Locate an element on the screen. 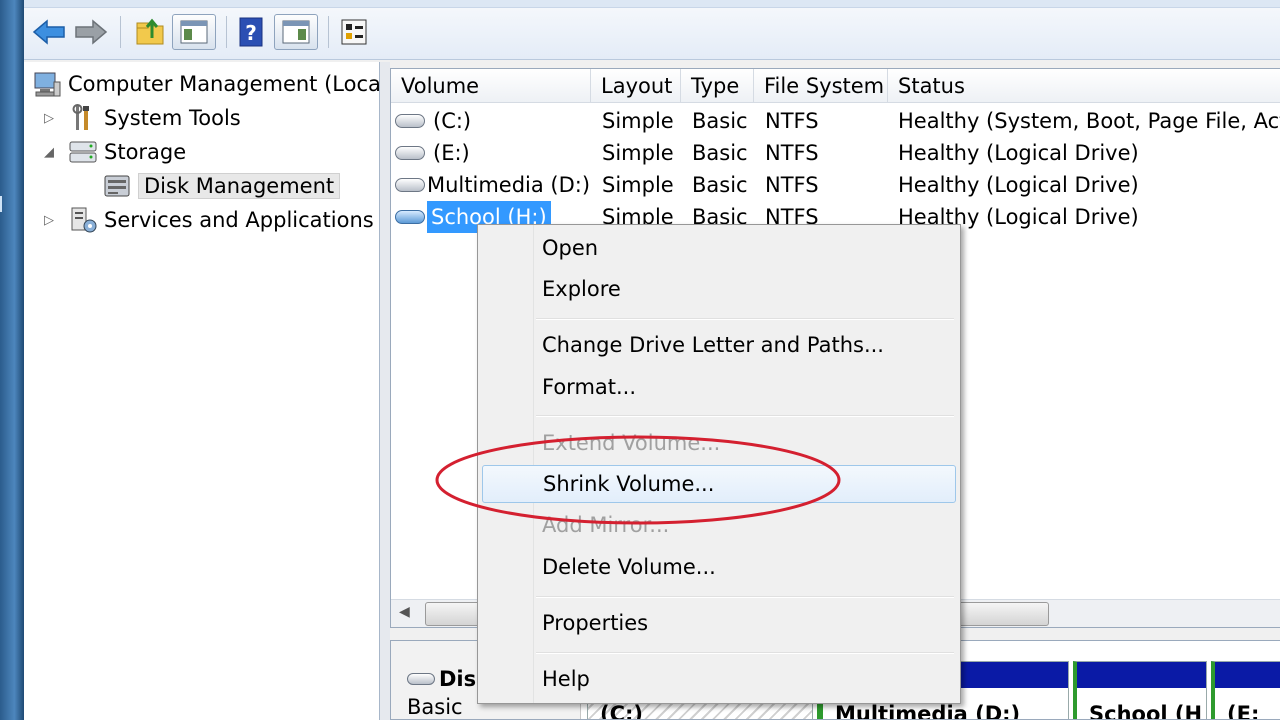 The width and height of the screenshot is (1280, 720). tree-item-label: Disk Management is located at coordinates (239, 186).